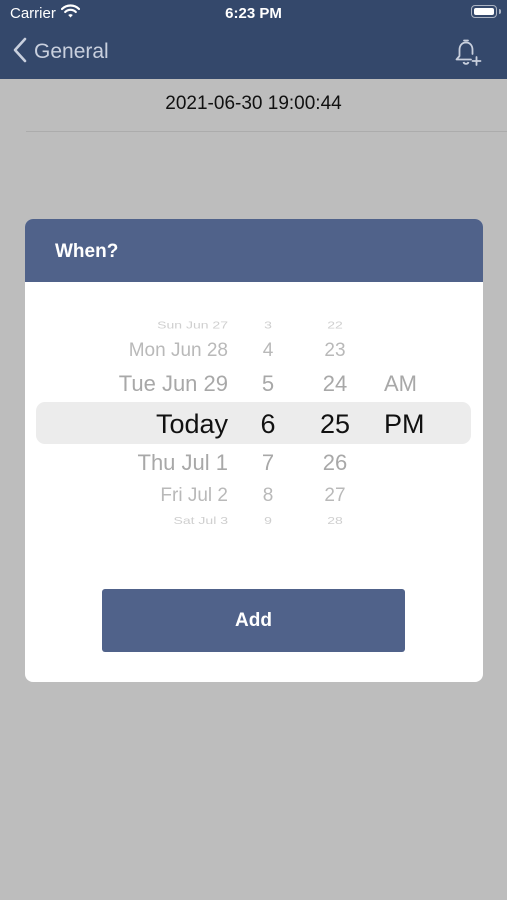  Describe the element at coordinates (253, 39) in the screenshot. I see `nav-bar: Carrier 6:23 PM General` at that location.